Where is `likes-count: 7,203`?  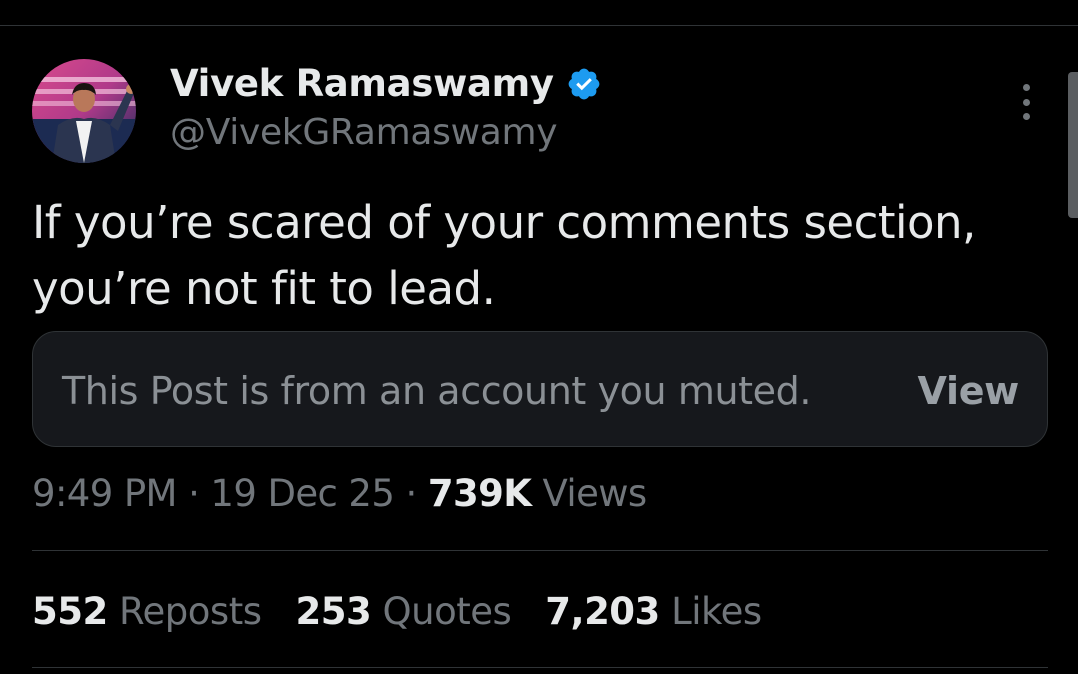
likes-count: 7,203 is located at coordinates (602, 611).